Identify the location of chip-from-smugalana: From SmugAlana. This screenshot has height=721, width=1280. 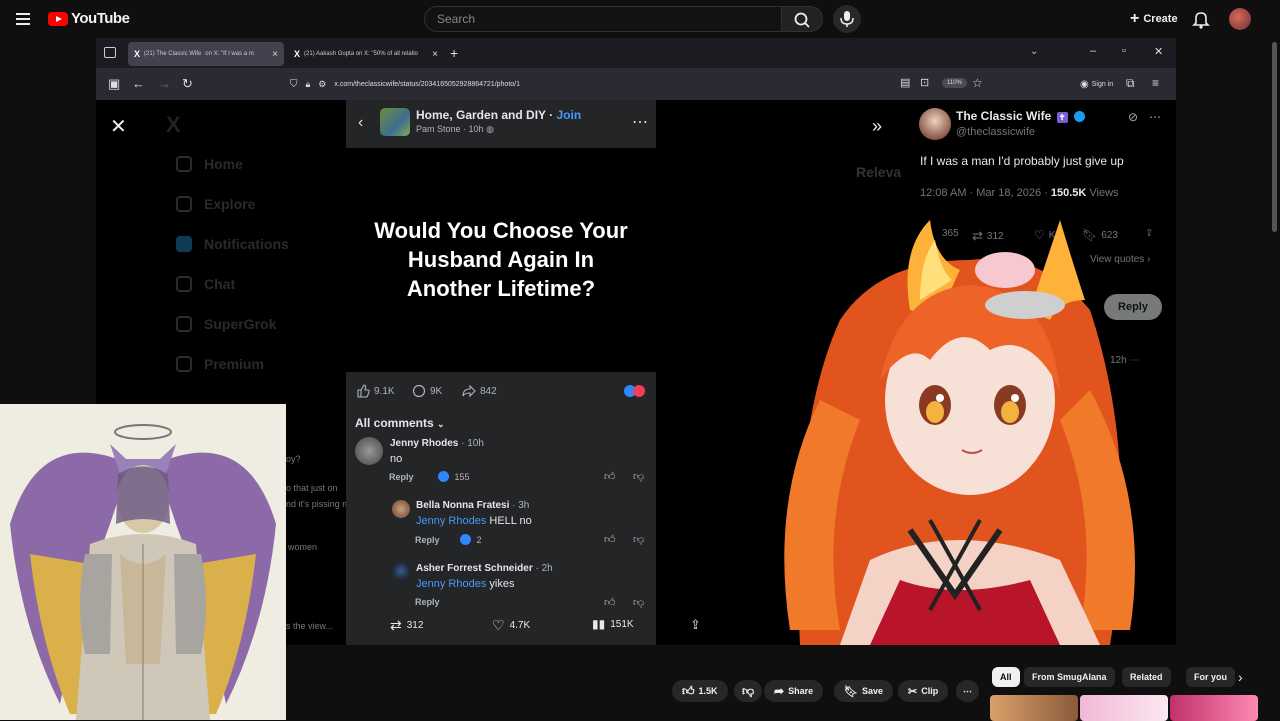
(1069, 677).